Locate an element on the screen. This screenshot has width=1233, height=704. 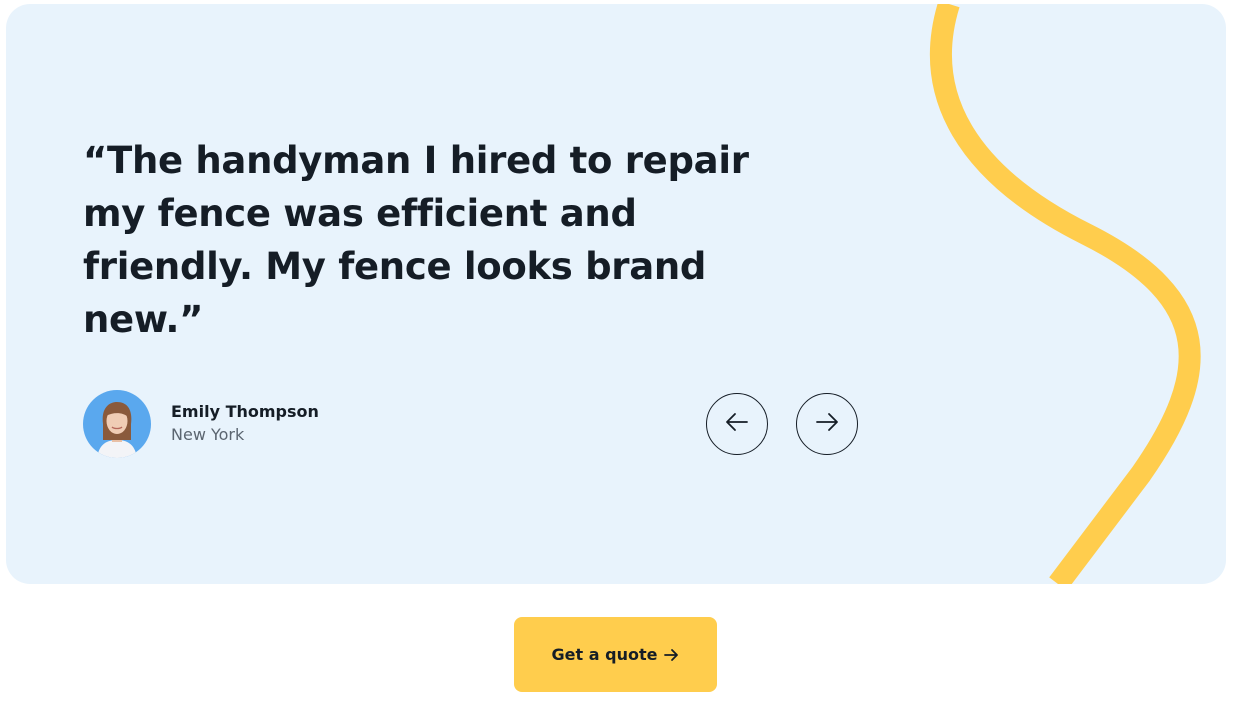
previous-testimonial-button is located at coordinates (737, 424).